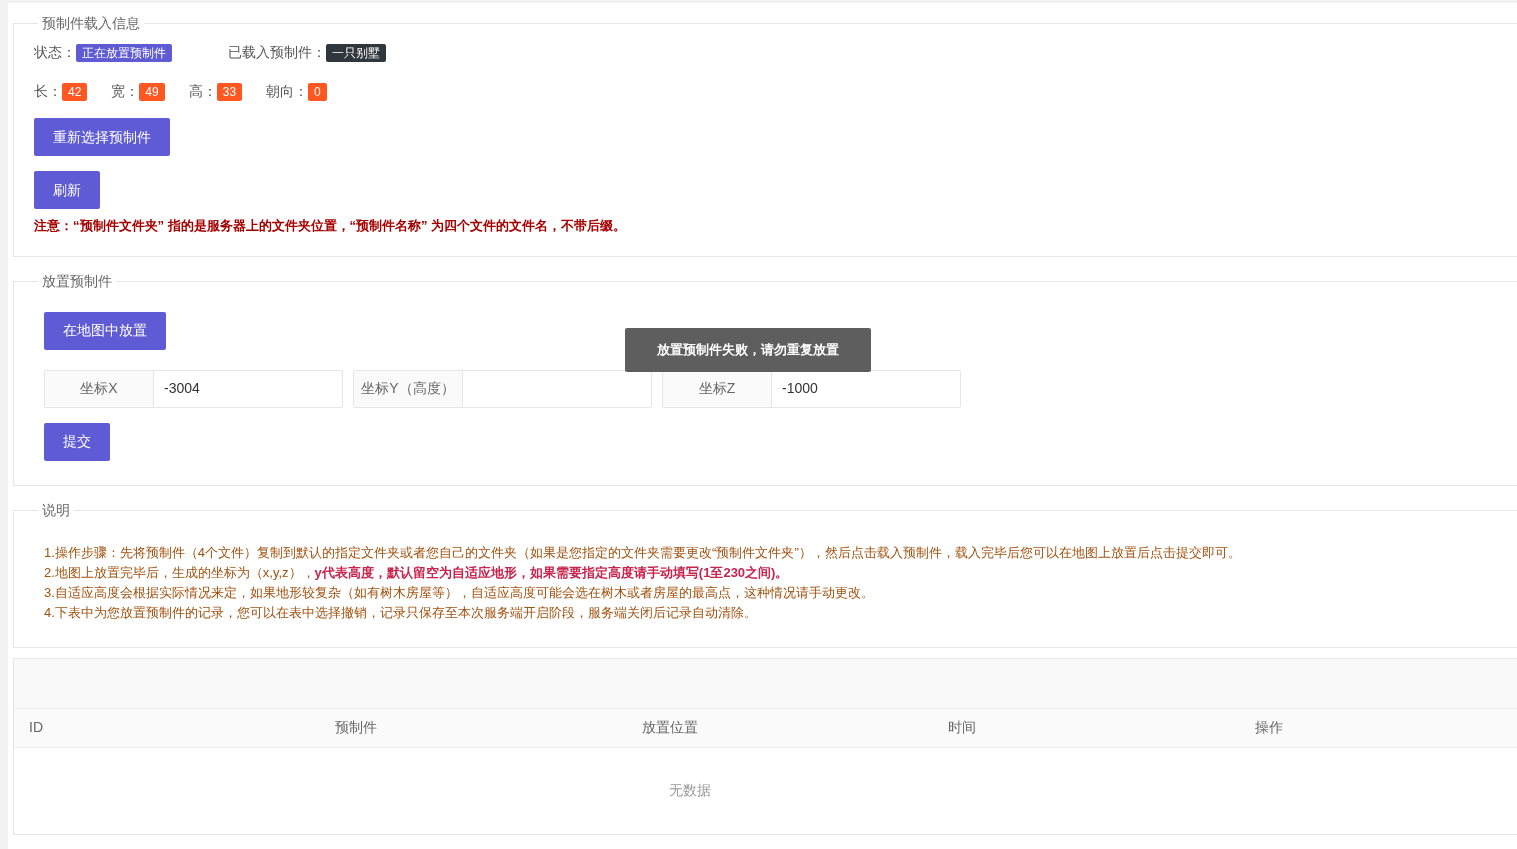 The height and width of the screenshot is (849, 1517). What do you see at coordinates (99, 388) in the screenshot?
I see `field-label: 坐标X` at bounding box center [99, 388].